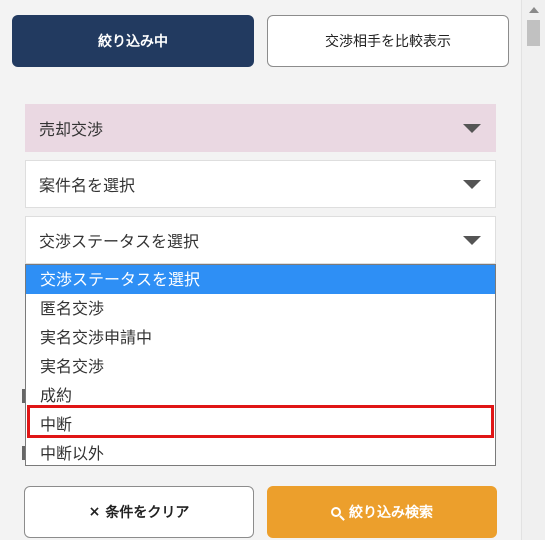 This screenshot has width=545, height=540. I want to click on case-name-placeholder: 案件名を選択, so click(87, 185).